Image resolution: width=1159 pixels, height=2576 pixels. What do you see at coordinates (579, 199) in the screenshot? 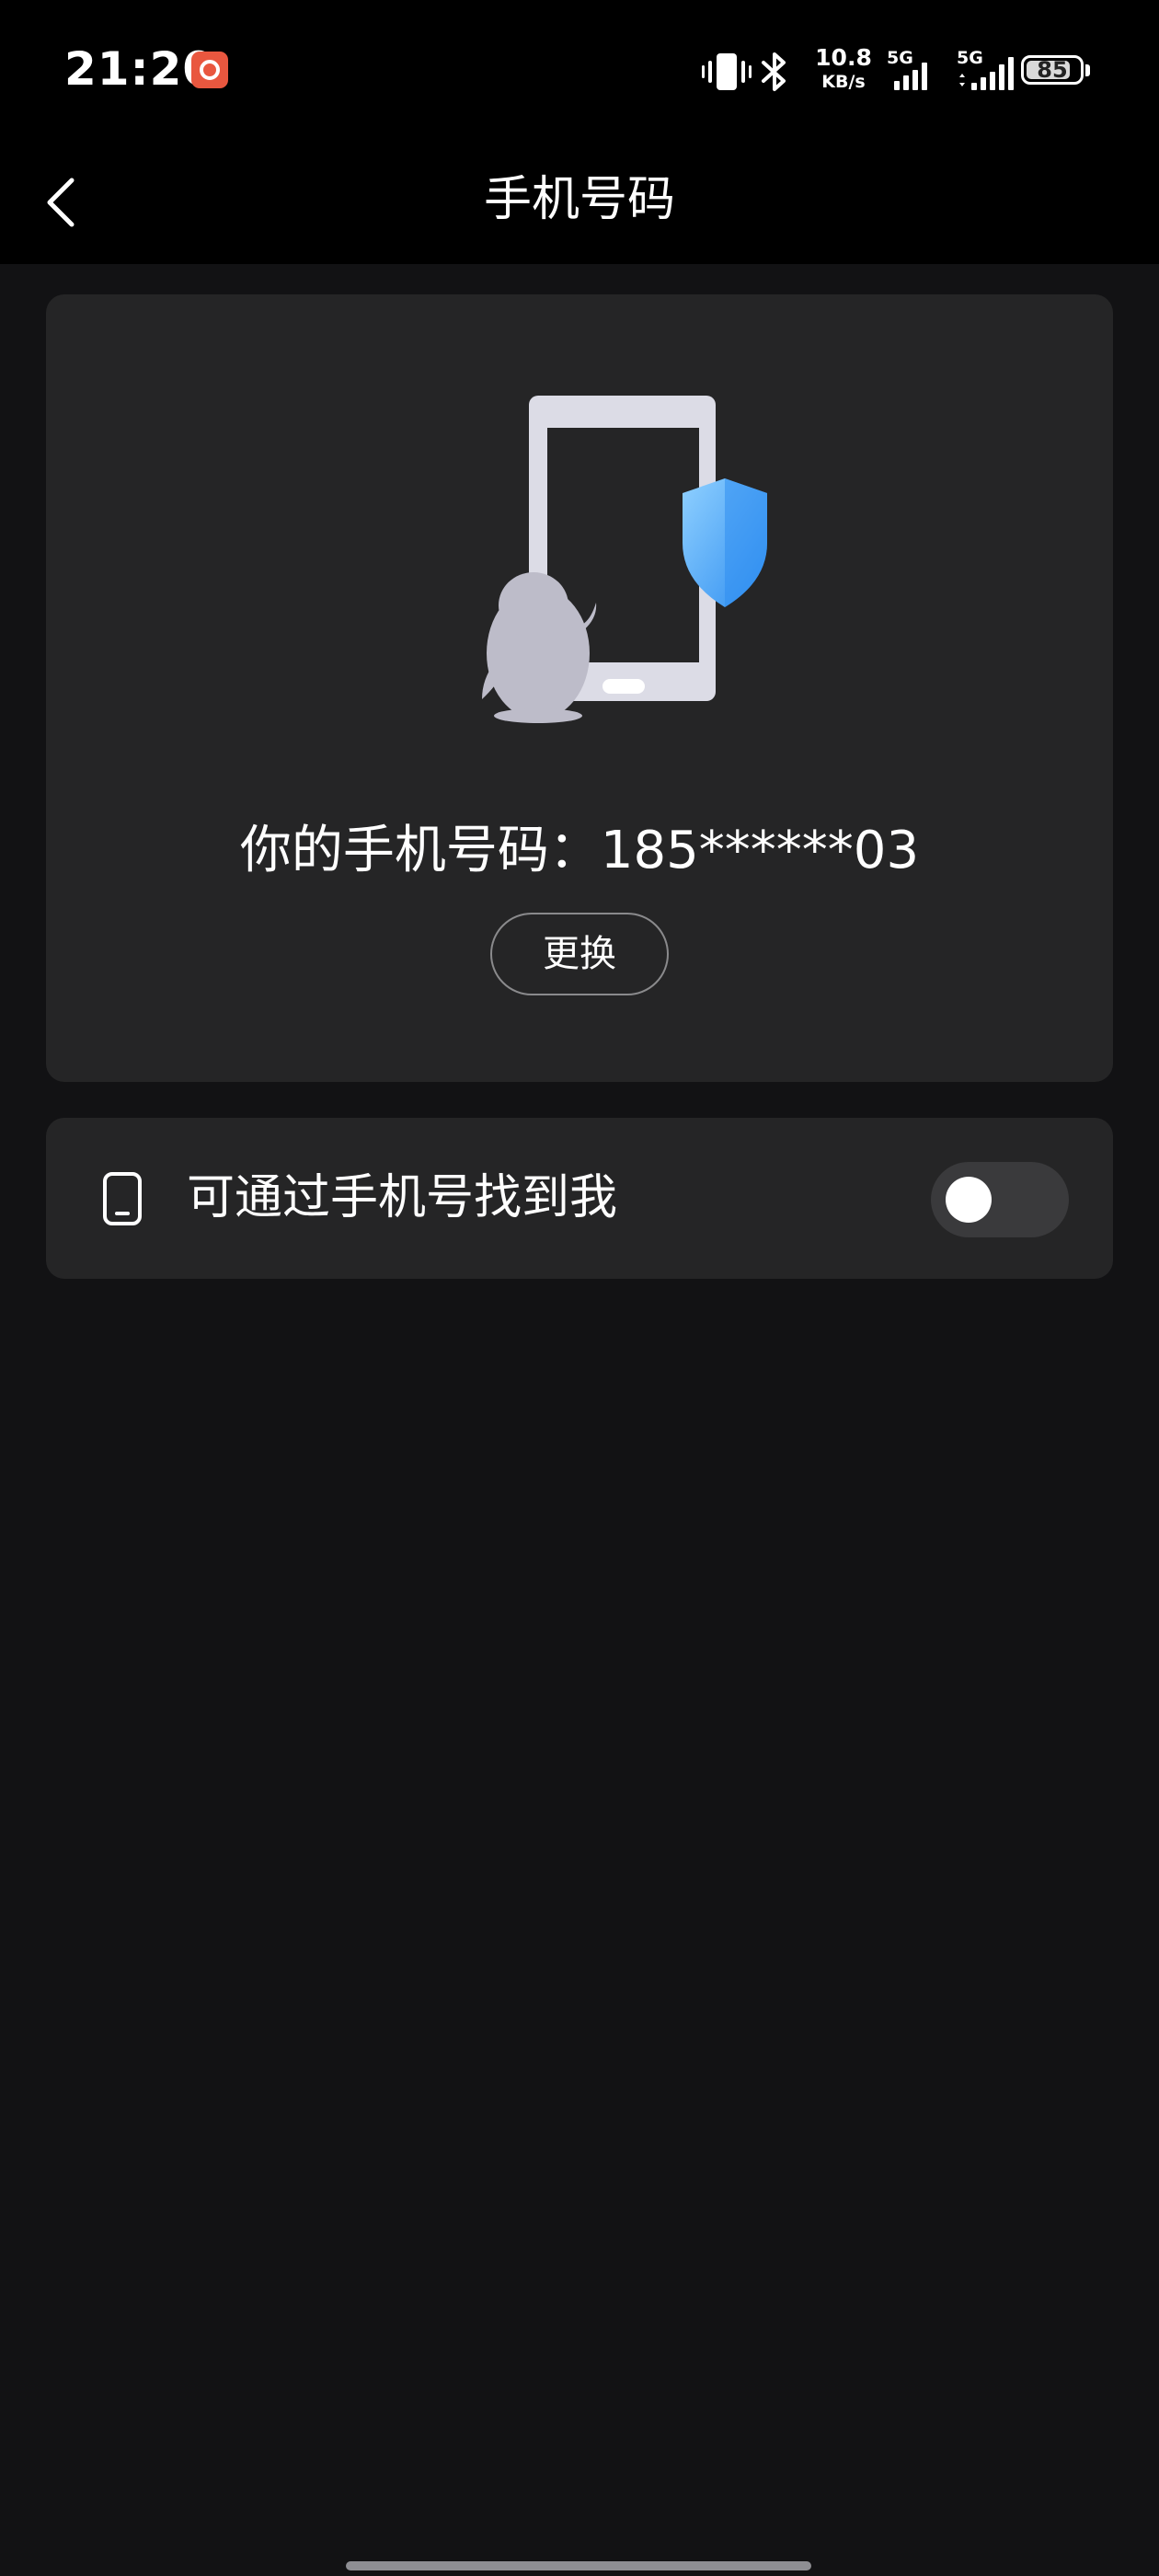
I see `page-title: 手机号码` at bounding box center [579, 199].